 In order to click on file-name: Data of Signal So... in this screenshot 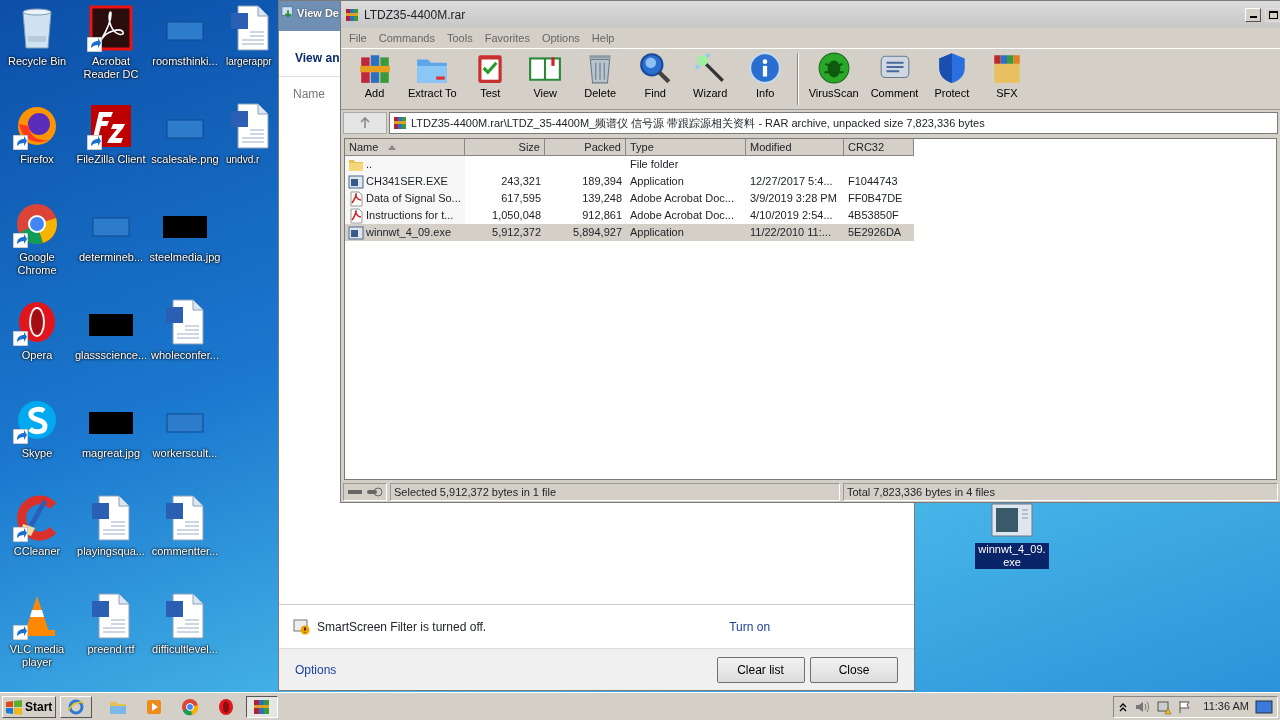, I will do `click(405, 198)`.